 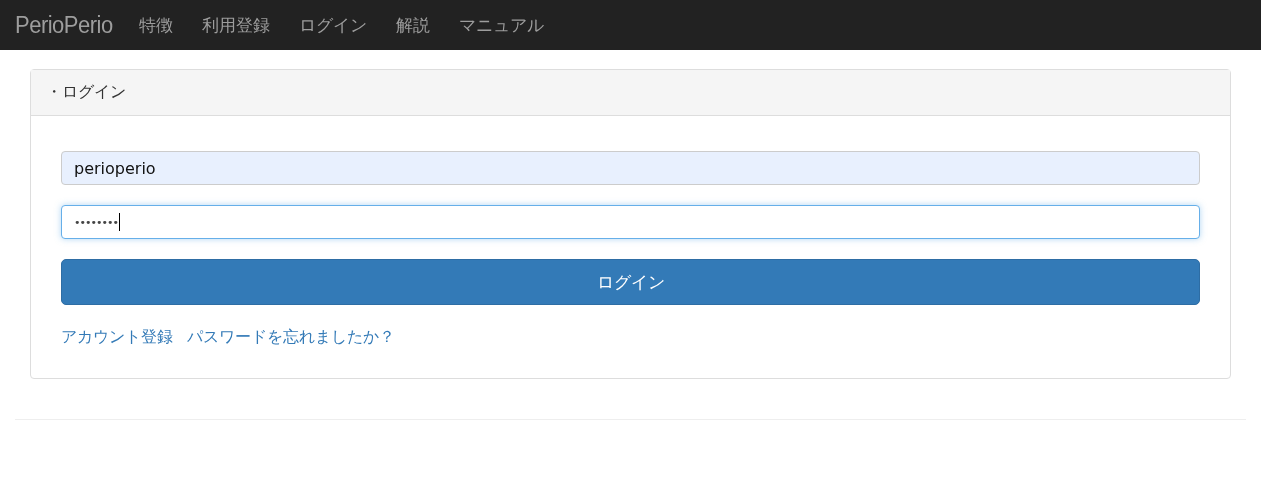 I want to click on username-field: perioperio, so click(x=630, y=168).